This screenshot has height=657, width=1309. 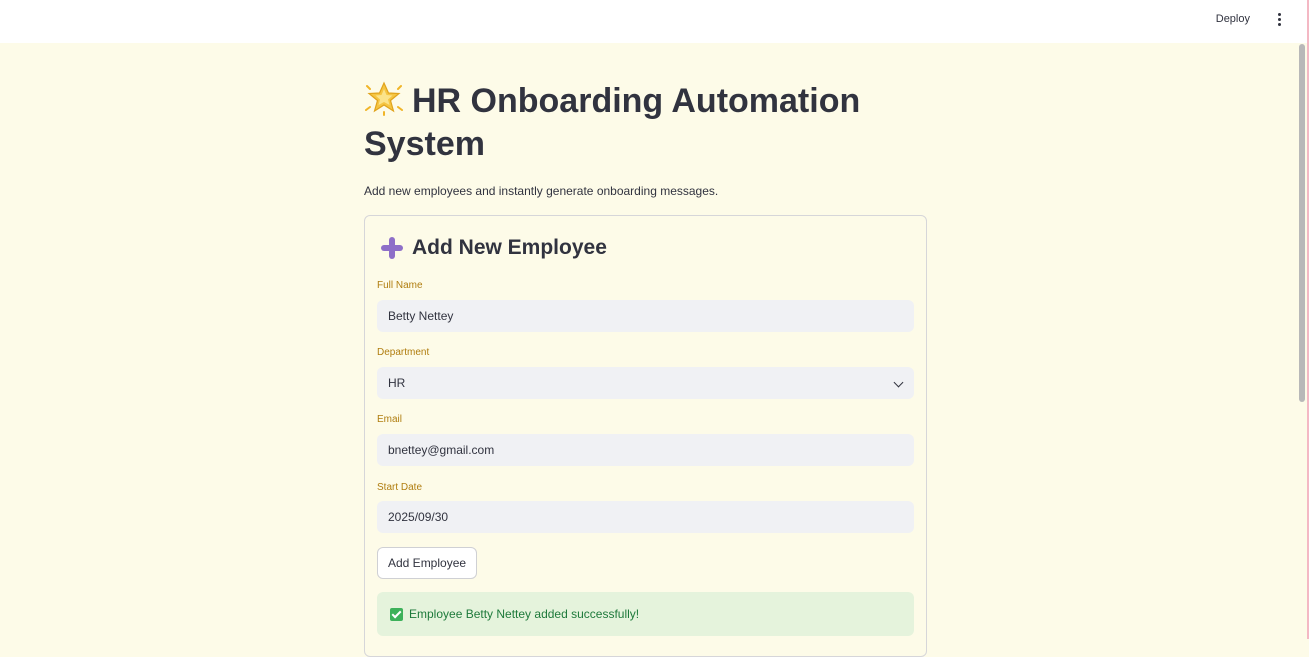 What do you see at coordinates (898, 382) in the screenshot?
I see `chevron-down-icon` at bounding box center [898, 382].